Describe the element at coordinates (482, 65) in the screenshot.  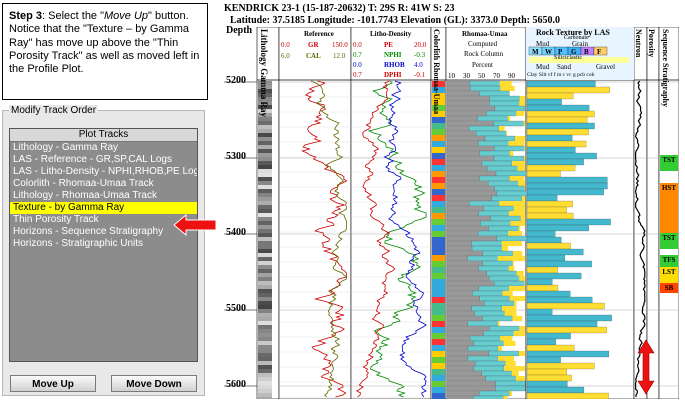
I see `rhomaa-line4: Percent` at that location.